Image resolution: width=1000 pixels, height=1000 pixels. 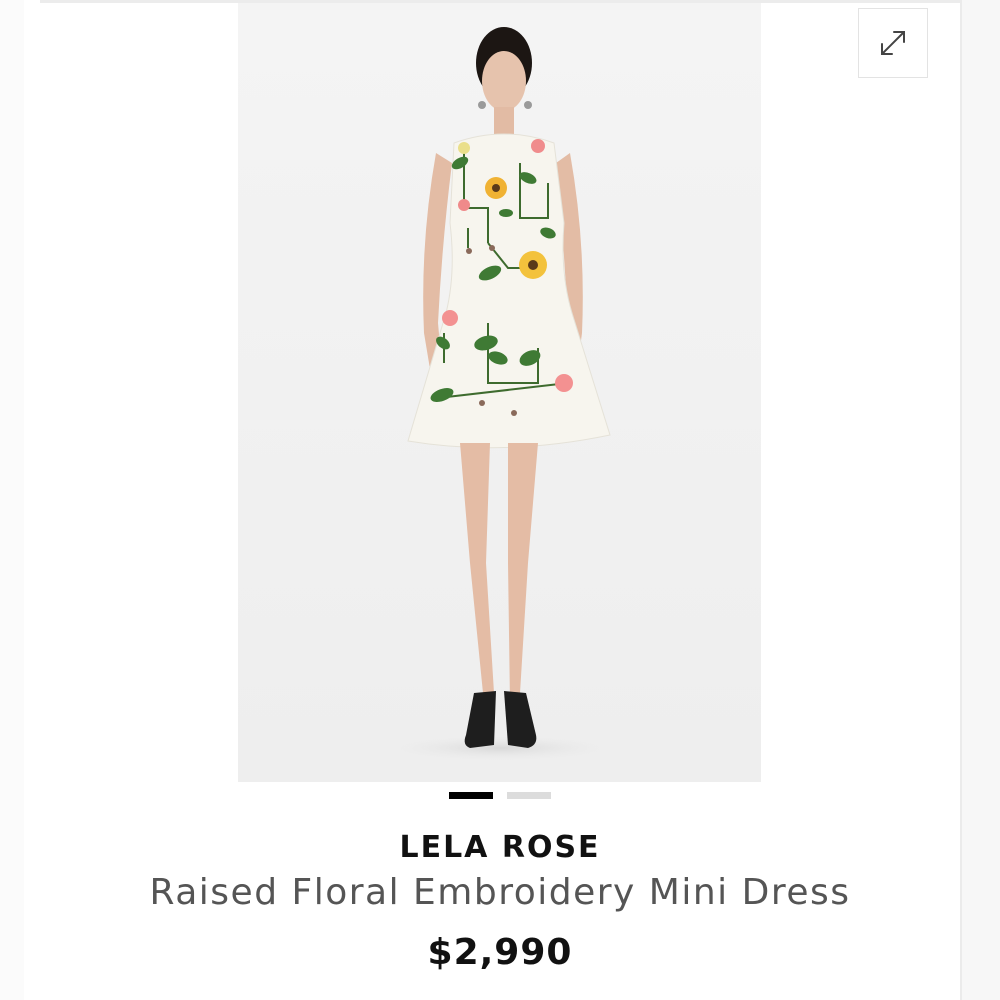 What do you see at coordinates (500, 847) in the screenshot?
I see `product-brand: LELA ROSE` at bounding box center [500, 847].